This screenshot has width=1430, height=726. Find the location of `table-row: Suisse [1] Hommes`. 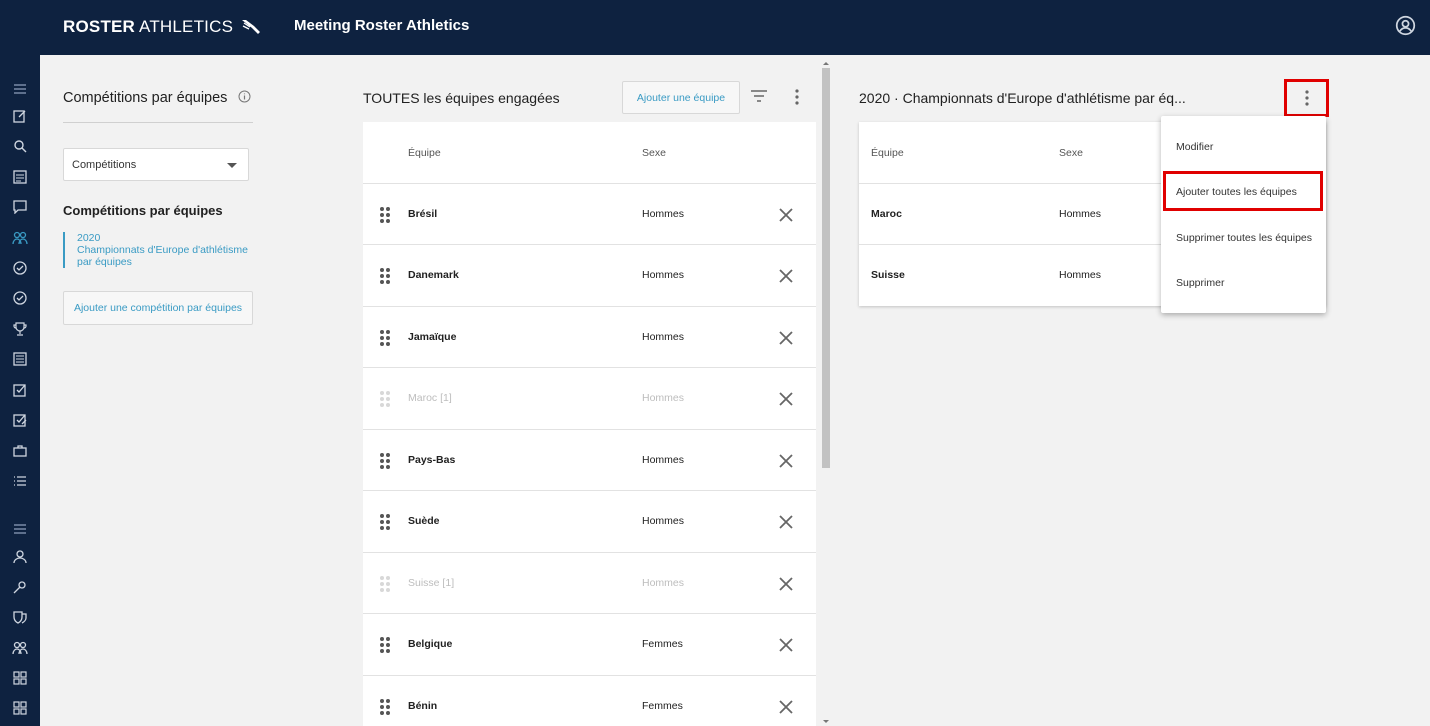

table-row: Suisse [1] Hommes is located at coordinates (589, 582).